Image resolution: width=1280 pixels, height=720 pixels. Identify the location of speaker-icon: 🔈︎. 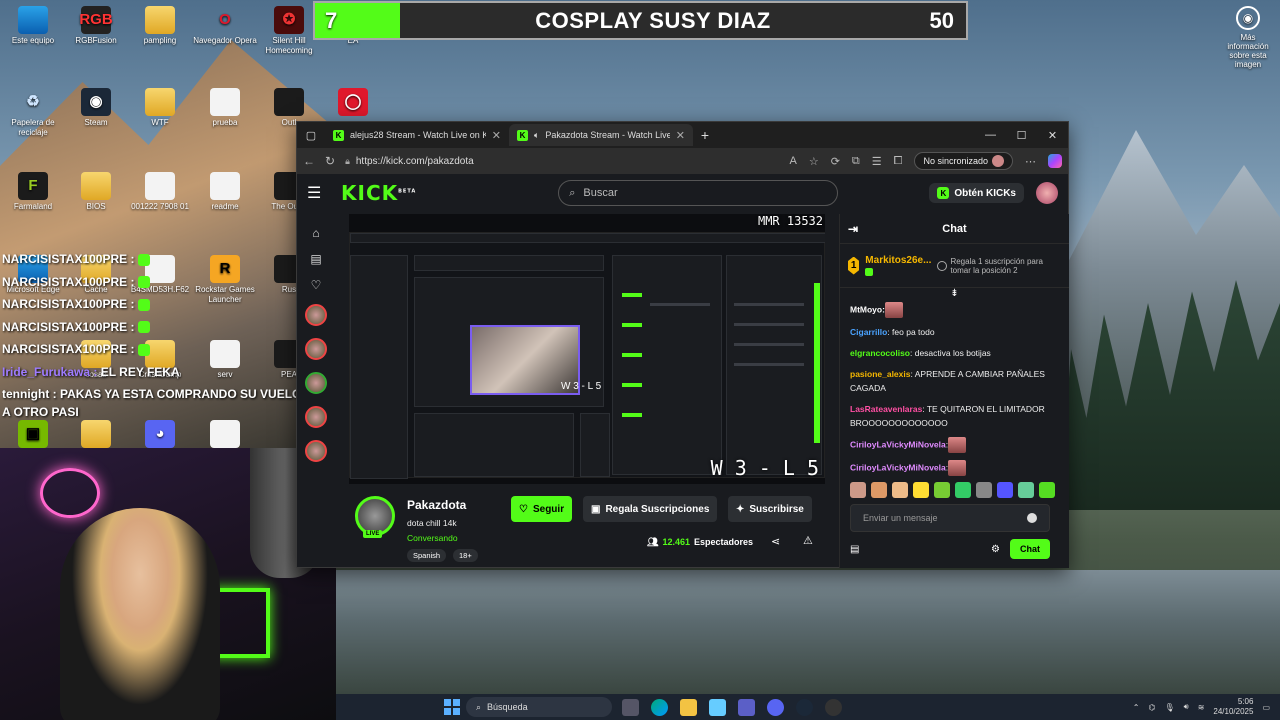
(536, 135).